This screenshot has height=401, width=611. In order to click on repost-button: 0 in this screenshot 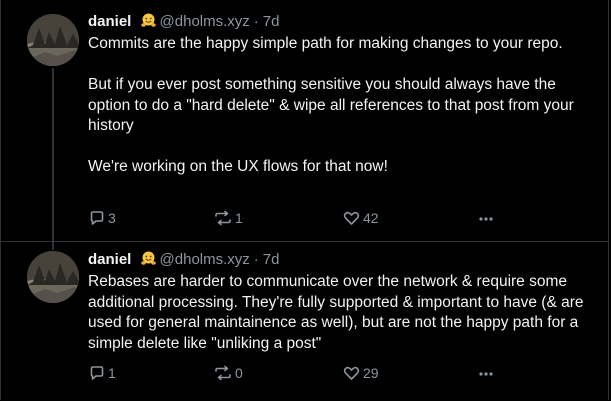, I will do `click(228, 373)`.